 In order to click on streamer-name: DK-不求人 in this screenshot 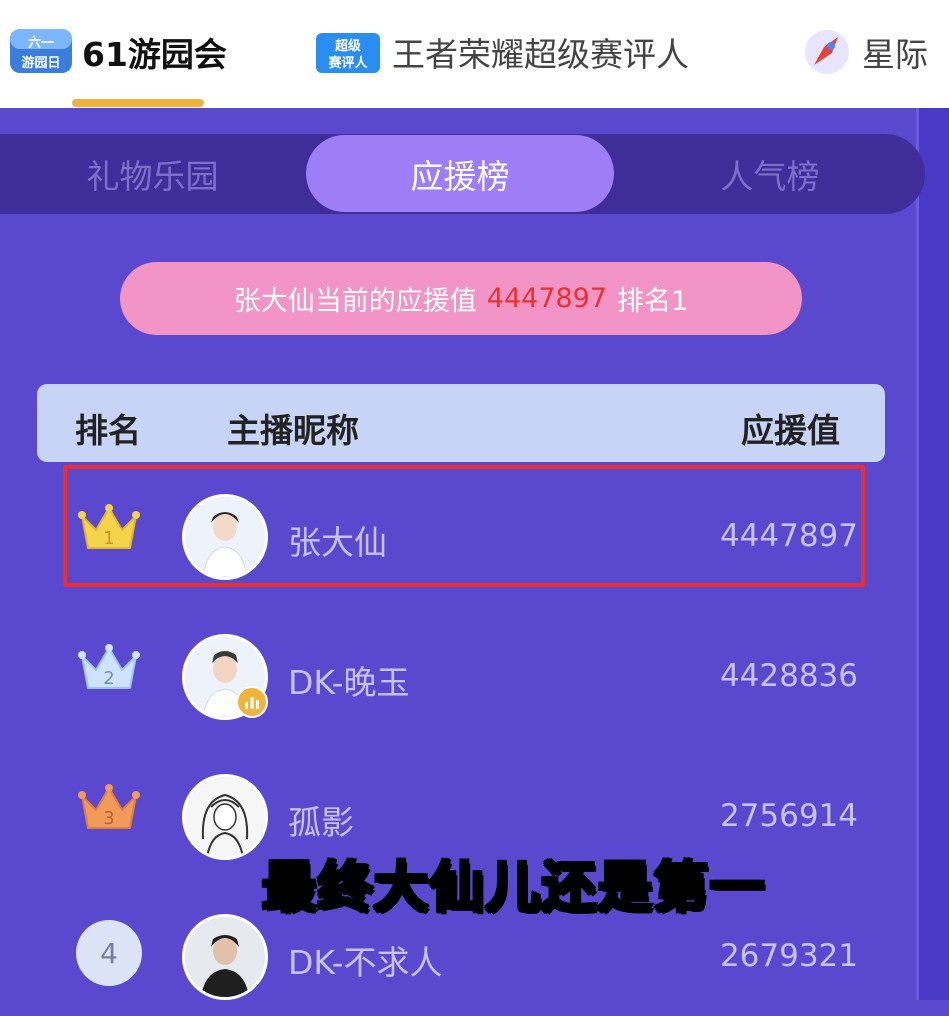, I will do `click(365, 962)`.